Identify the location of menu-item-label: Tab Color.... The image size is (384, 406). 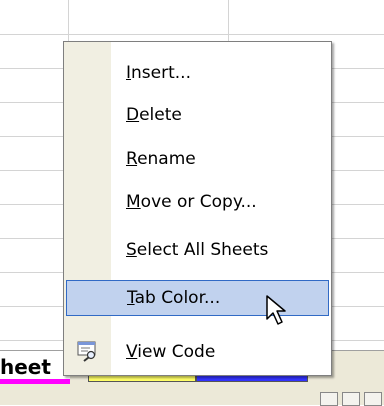
(174, 298).